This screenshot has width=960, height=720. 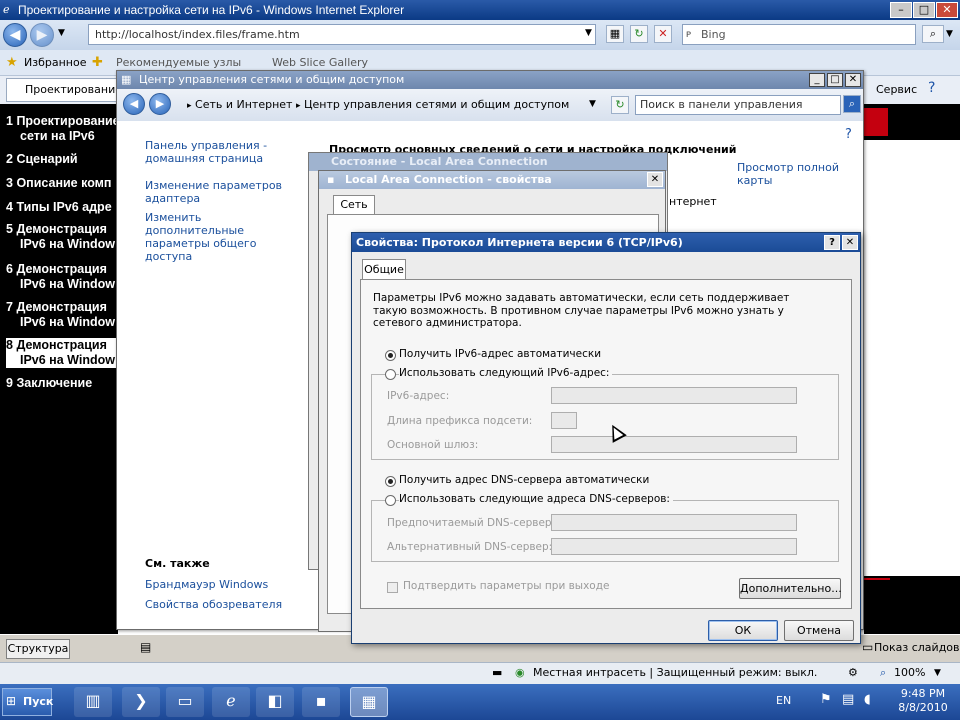 I want to click on stop-icon: ✕, so click(x=663, y=34).